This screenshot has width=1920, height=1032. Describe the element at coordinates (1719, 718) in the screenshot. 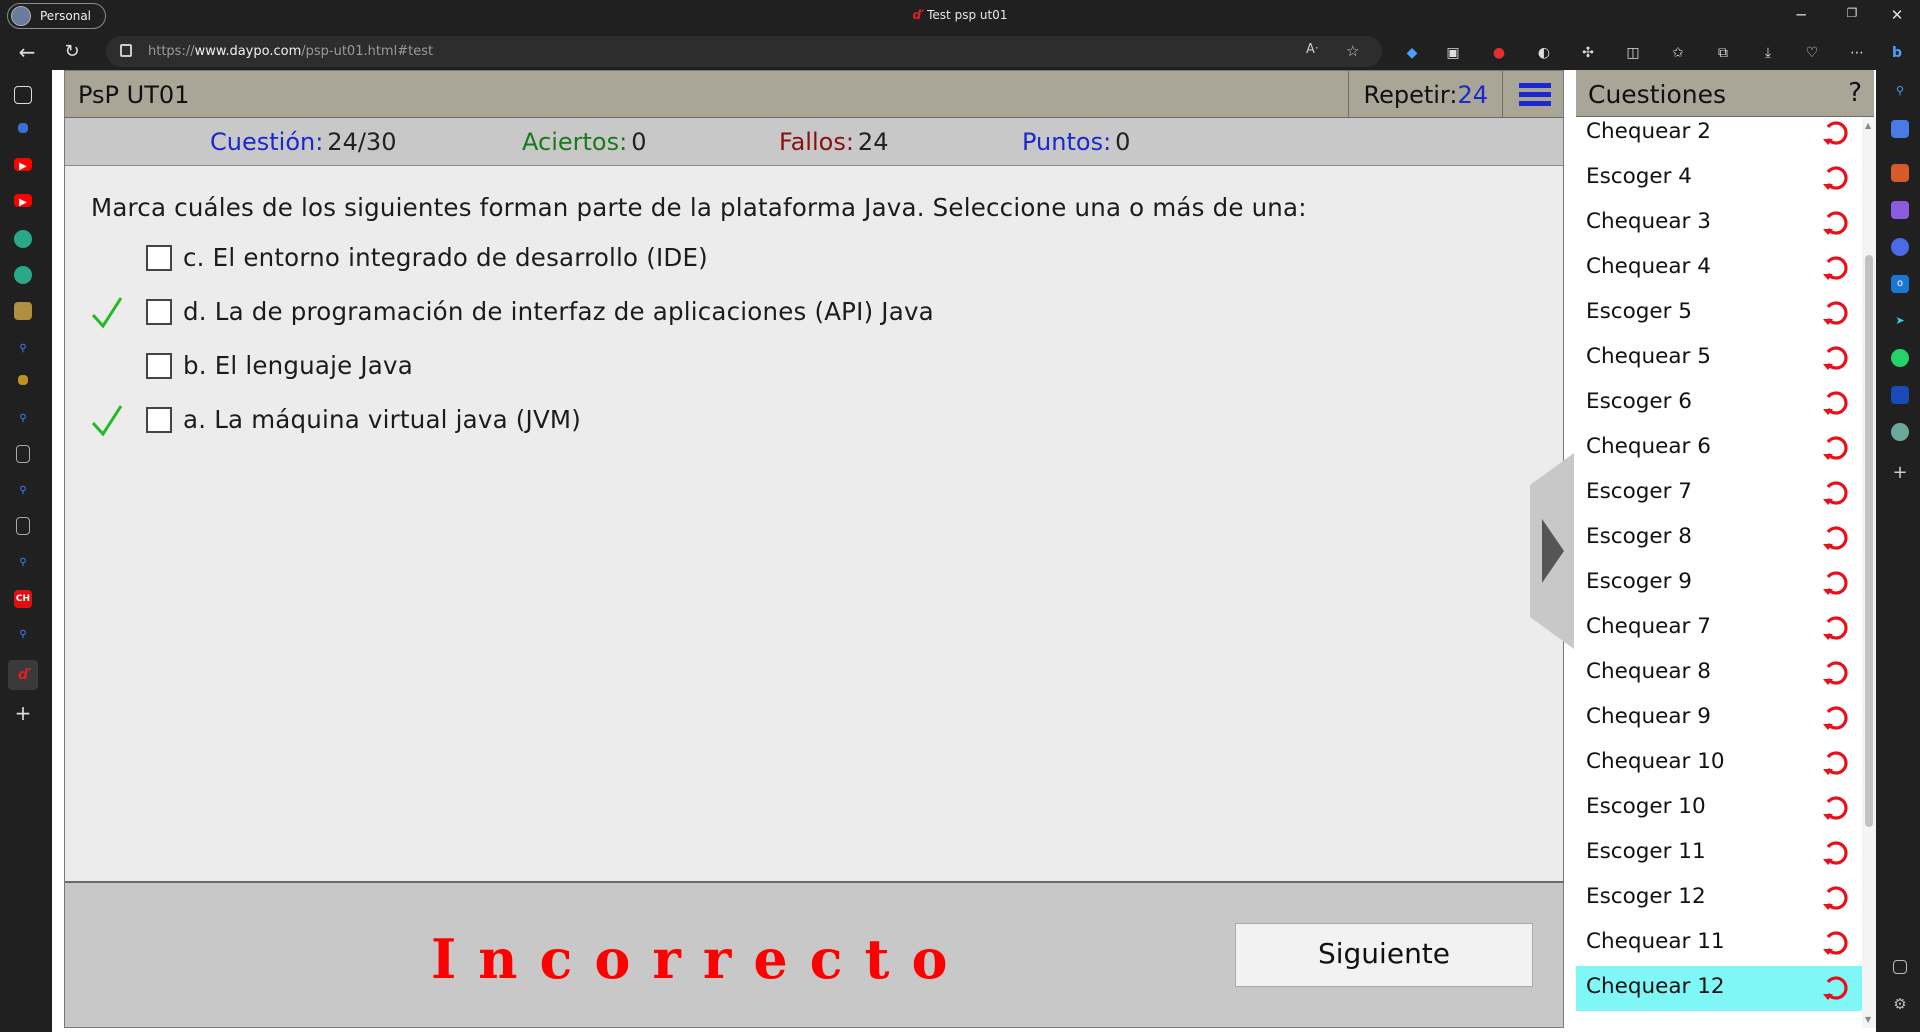

I see `question-list-item: Chequear 9` at that location.